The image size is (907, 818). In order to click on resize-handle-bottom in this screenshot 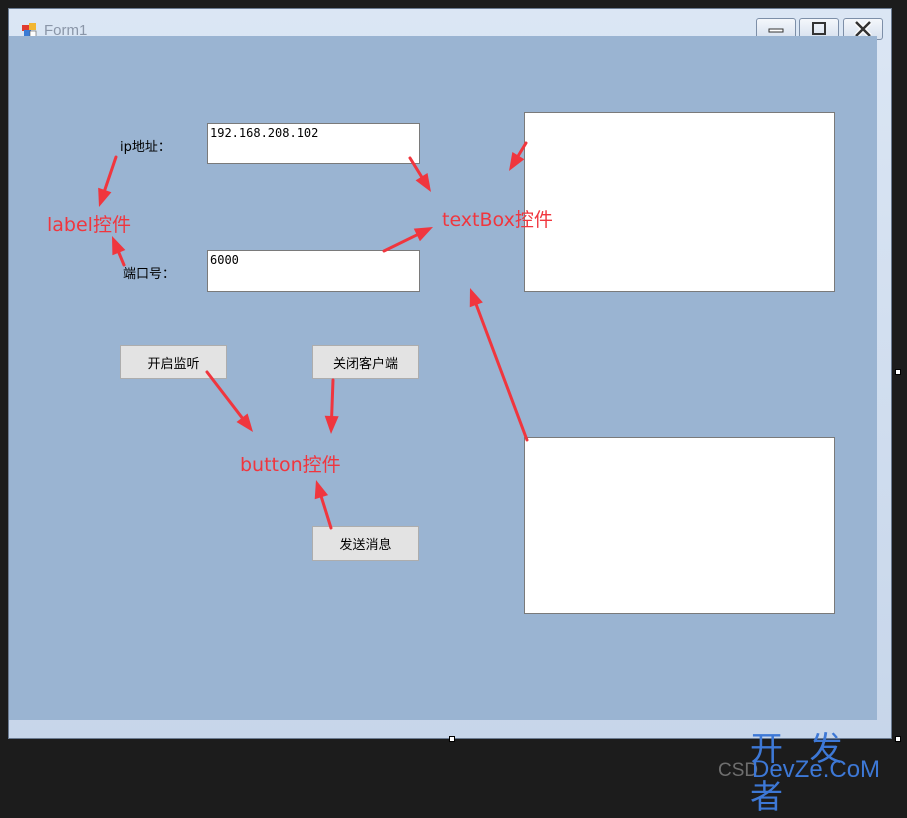, I will do `click(452, 739)`.